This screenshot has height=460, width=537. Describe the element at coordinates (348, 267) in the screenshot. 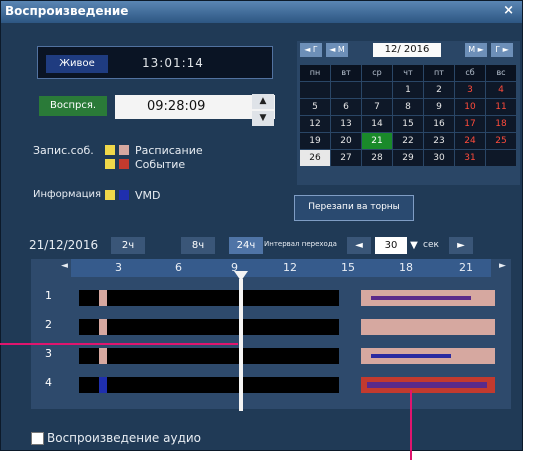

I see `hour-tick: 15` at that location.